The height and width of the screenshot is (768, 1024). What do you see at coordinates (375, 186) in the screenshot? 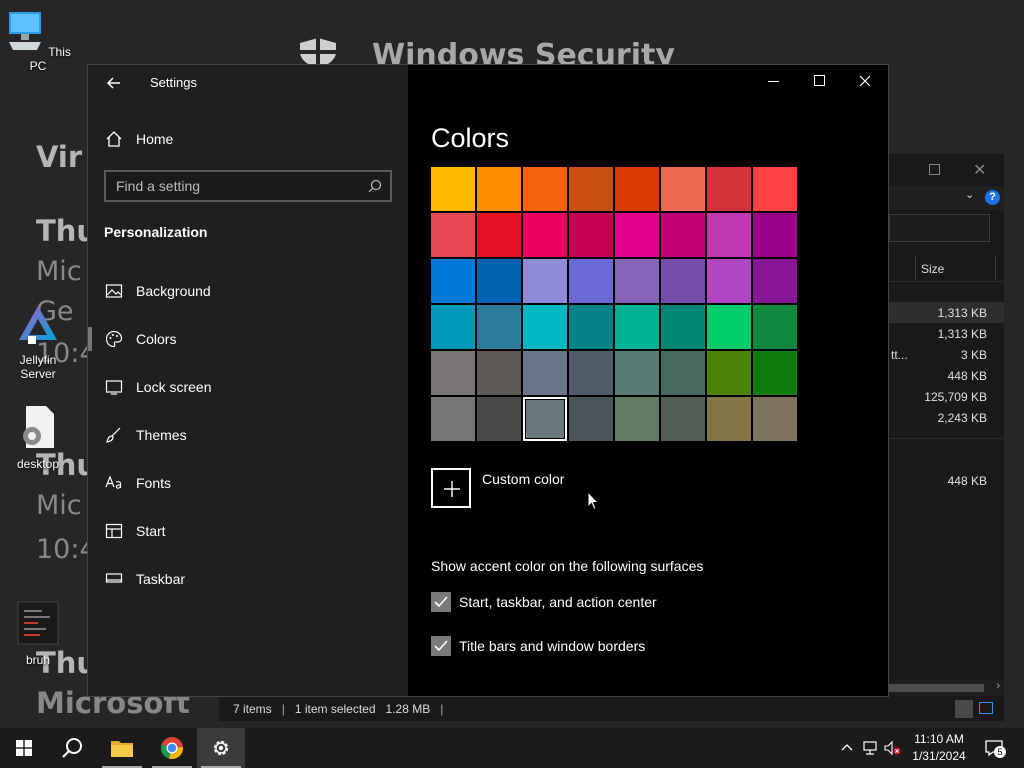
I see `search-icon` at bounding box center [375, 186].